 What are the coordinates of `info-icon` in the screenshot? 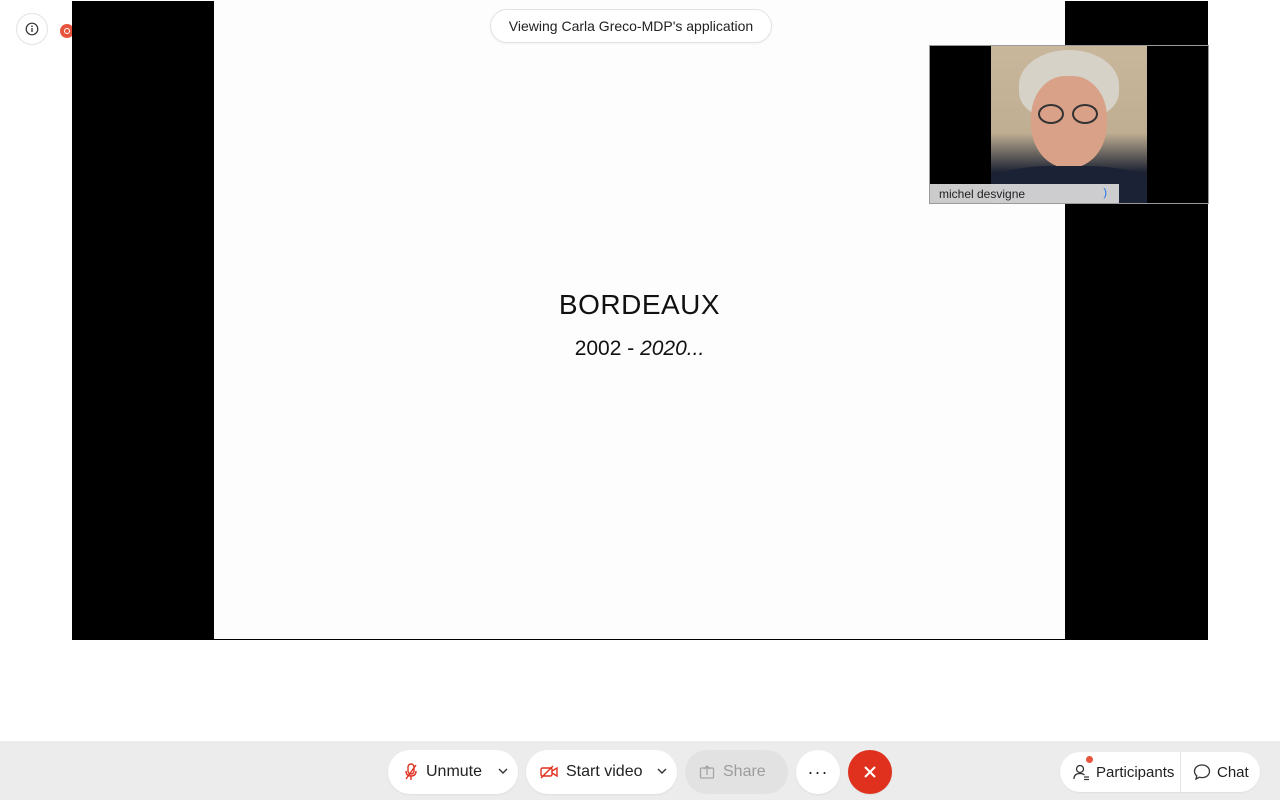 It's located at (32, 29).